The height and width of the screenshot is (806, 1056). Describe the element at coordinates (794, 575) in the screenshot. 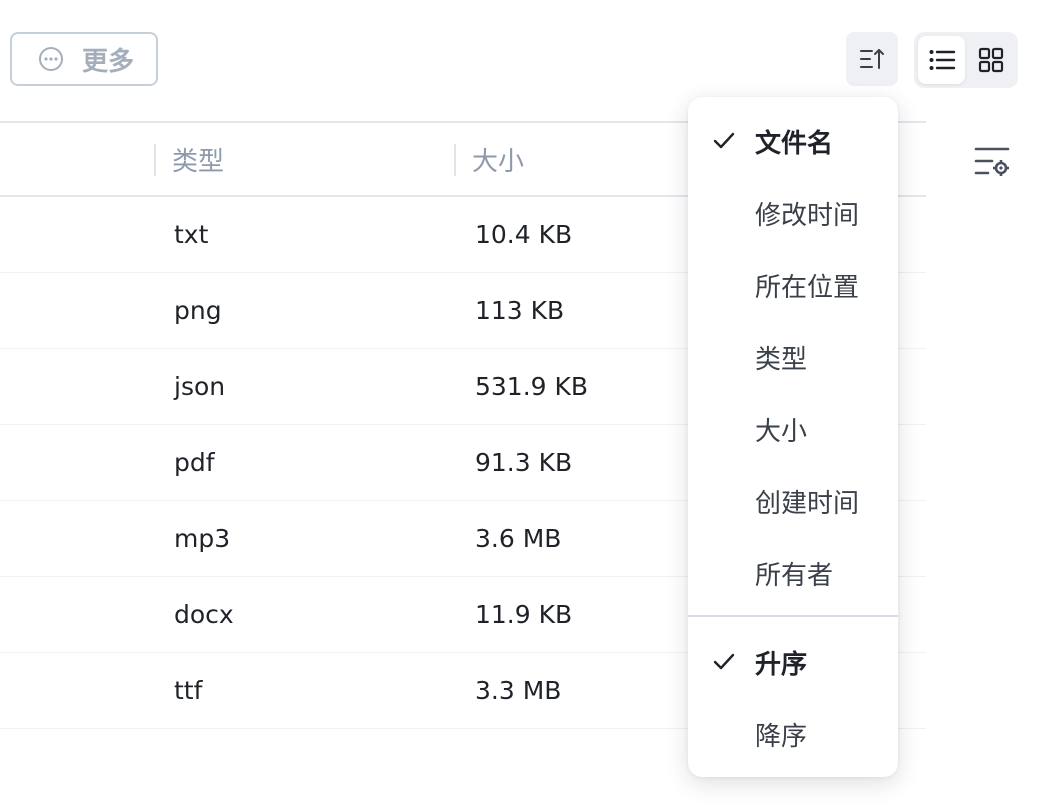

I see `menu-item-label: 所有者` at that location.